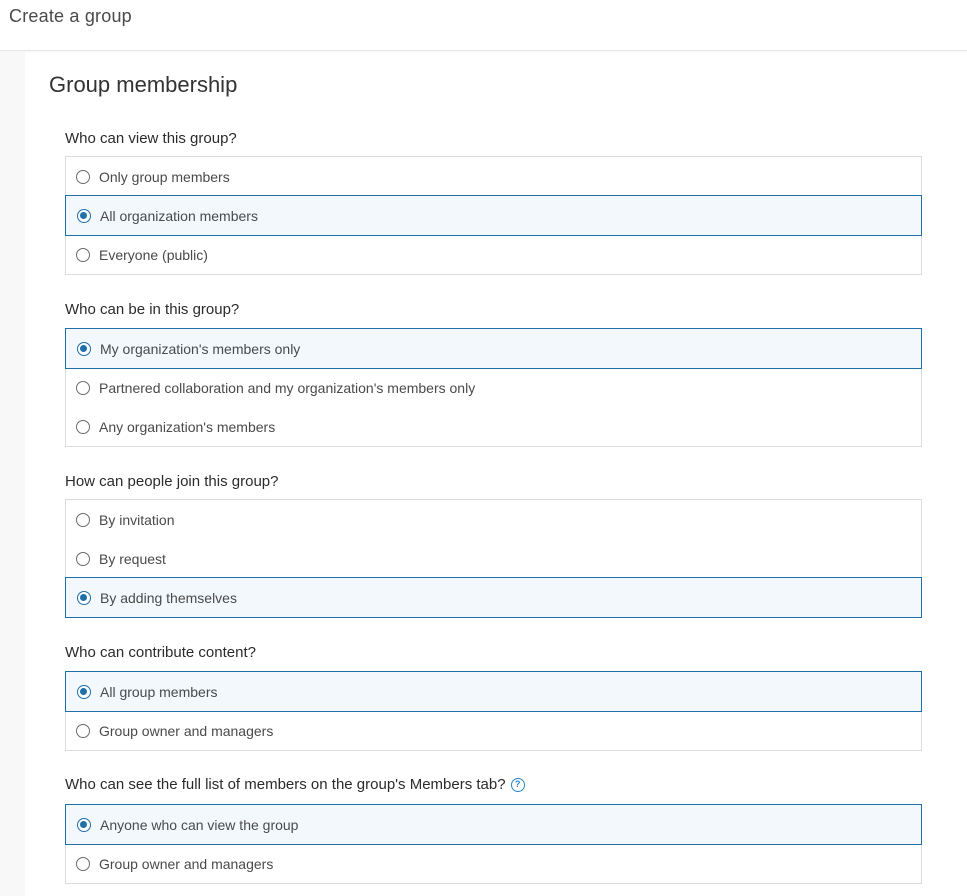 Image resolution: width=967 pixels, height=896 pixels. I want to click on radio-label: Any organization's members, so click(187, 426).